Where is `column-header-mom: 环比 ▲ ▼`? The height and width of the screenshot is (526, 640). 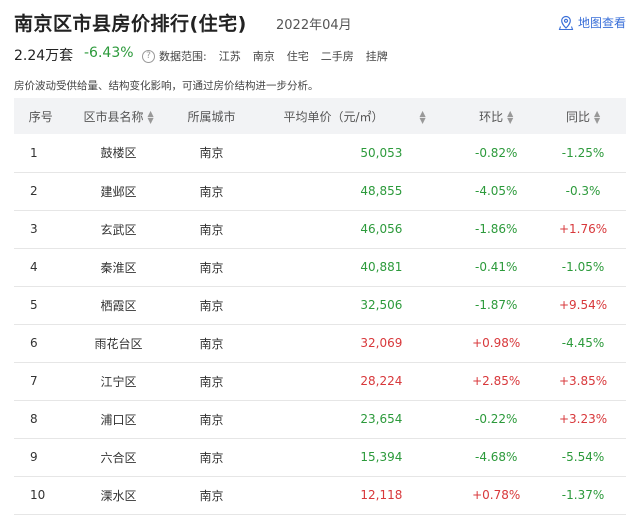
column-header-mom: 环比 ▲ ▼ is located at coordinates (496, 116).